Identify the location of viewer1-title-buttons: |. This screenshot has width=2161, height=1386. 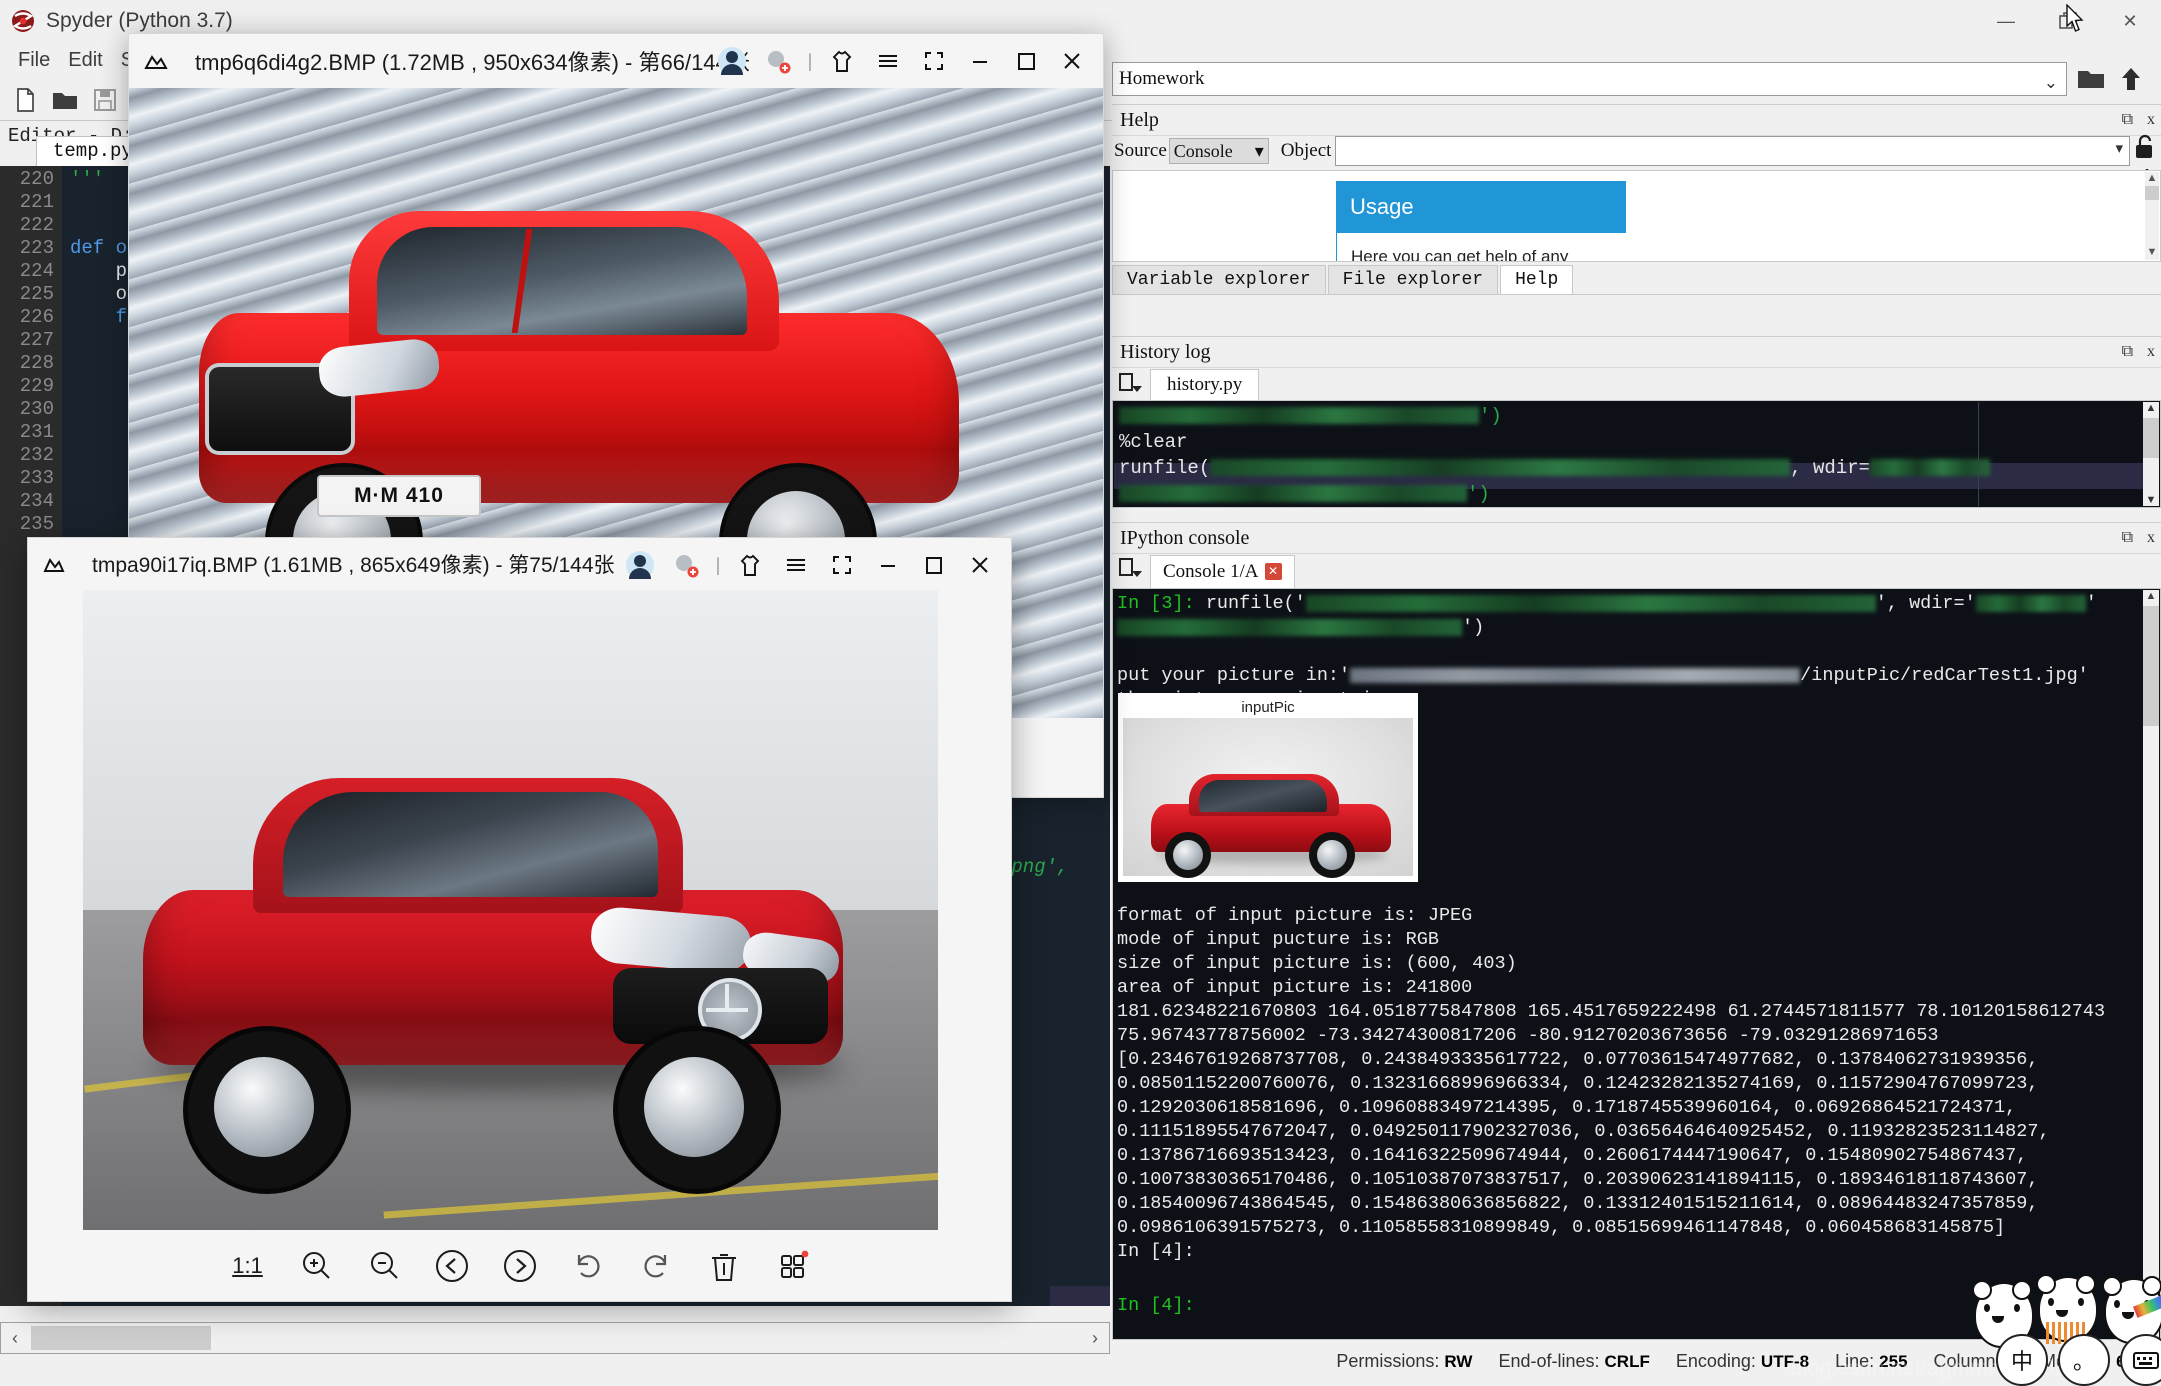
(902, 61).